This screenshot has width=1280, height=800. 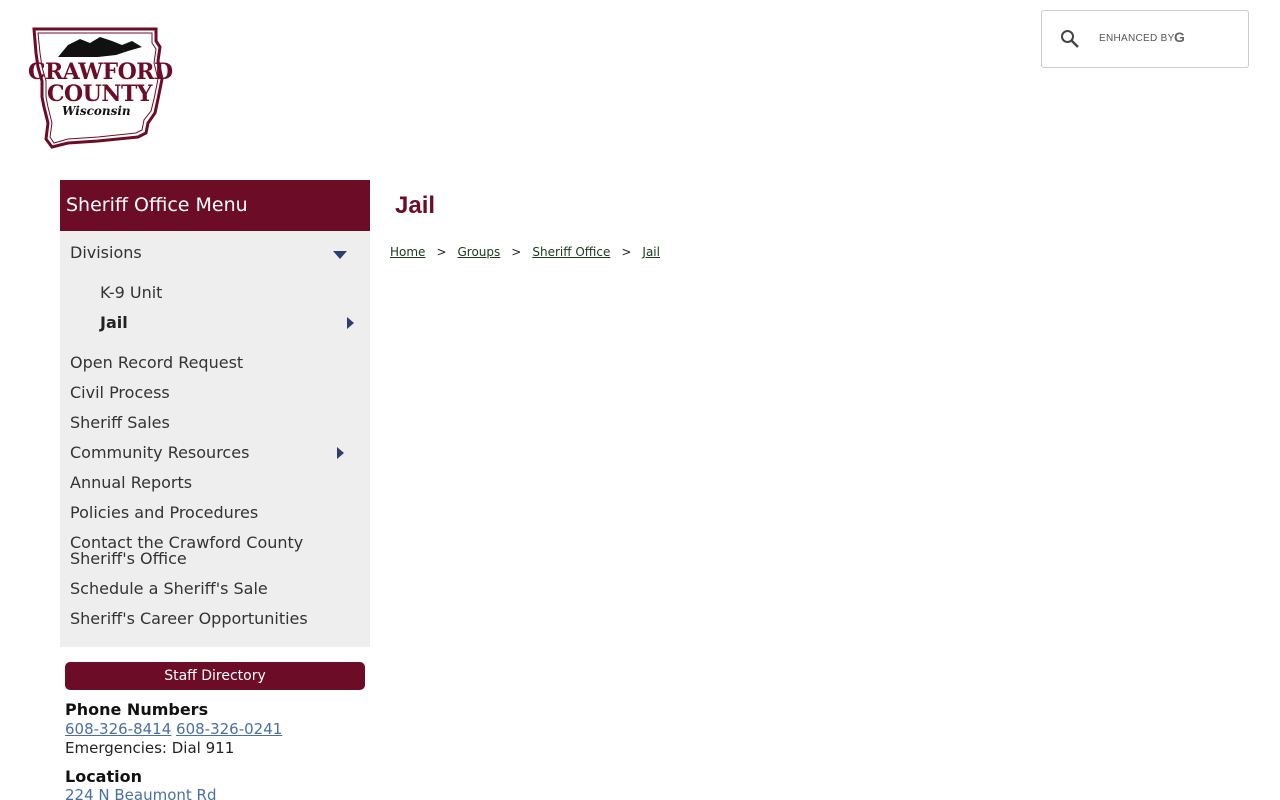 I want to click on breadcrumb: Home > Groups > Sheriff Office > Jail, so click(x=525, y=252).